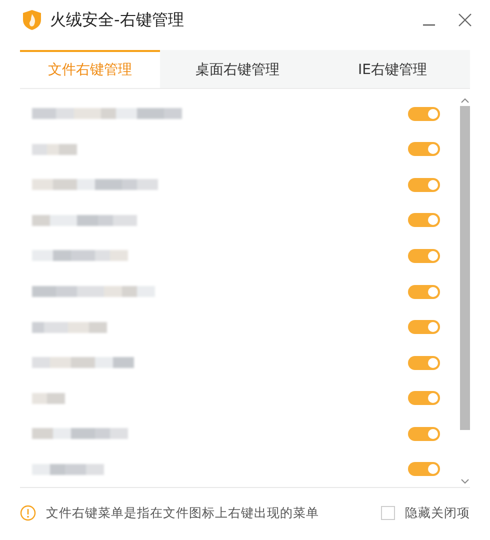 The height and width of the screenshot is (540, 490). What do you see at coordinates (28, 513) in the screenshot?
I see `warning-icon` at bounding box center [28, 513].